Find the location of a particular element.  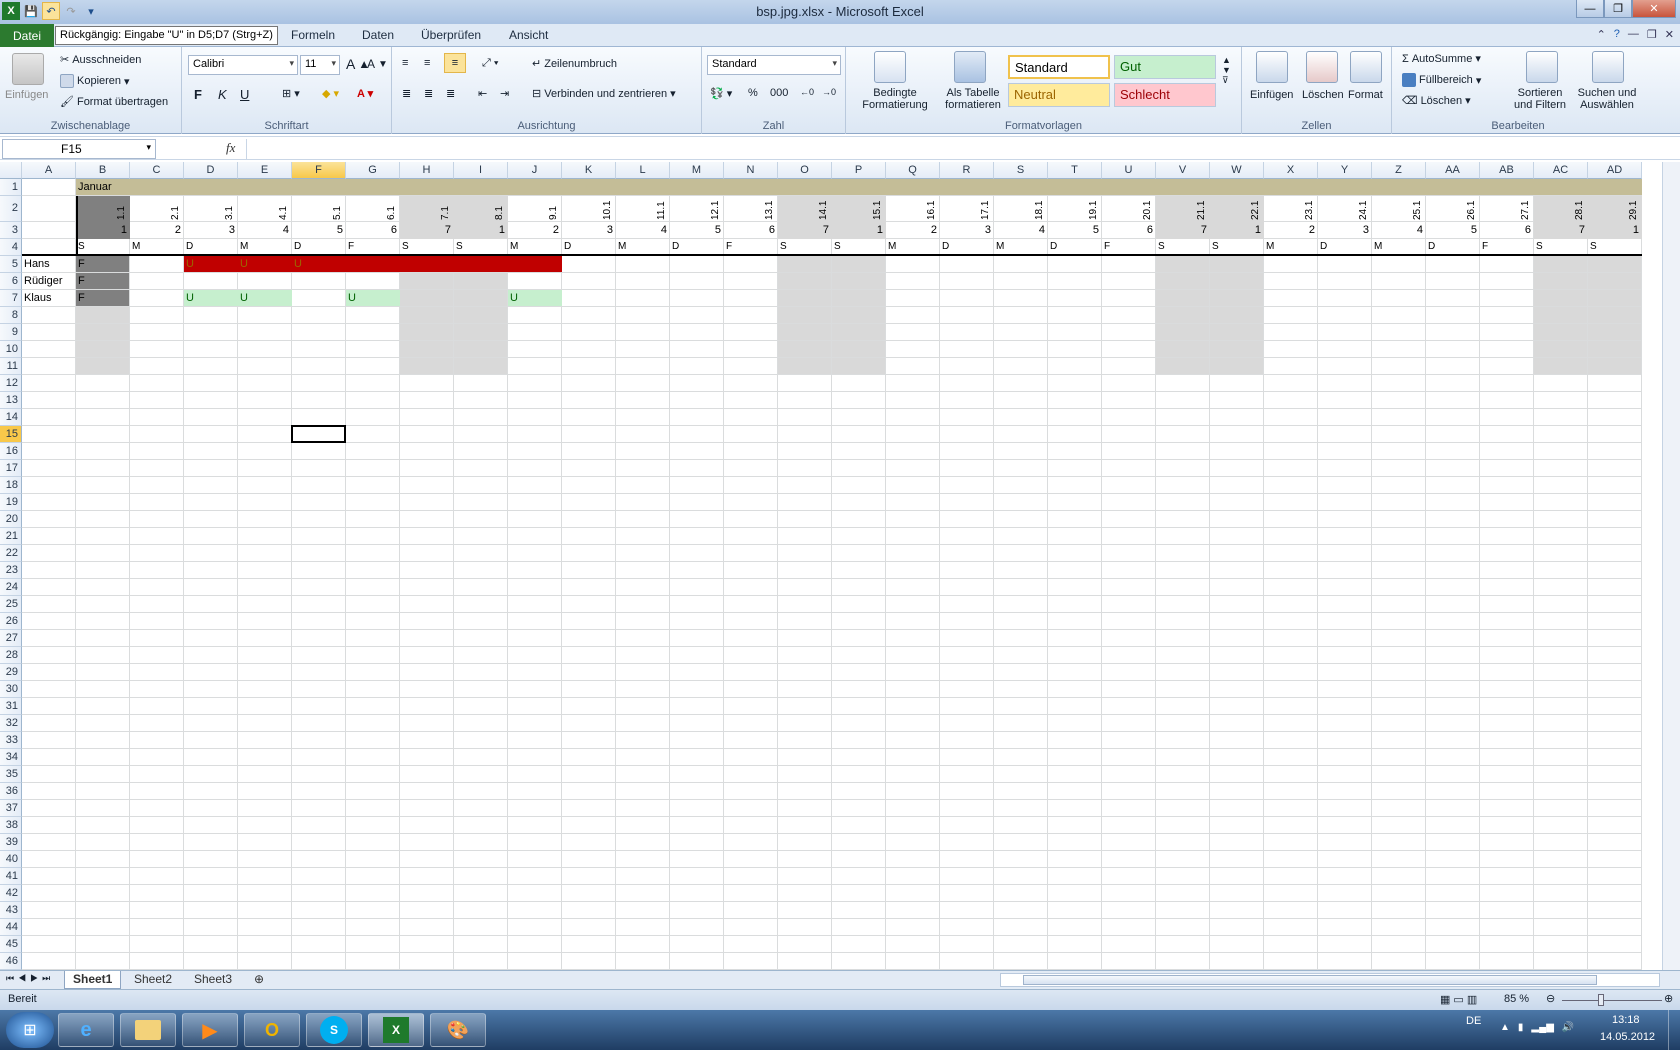

tab-data: Daten is located at coordinates (378, 35).